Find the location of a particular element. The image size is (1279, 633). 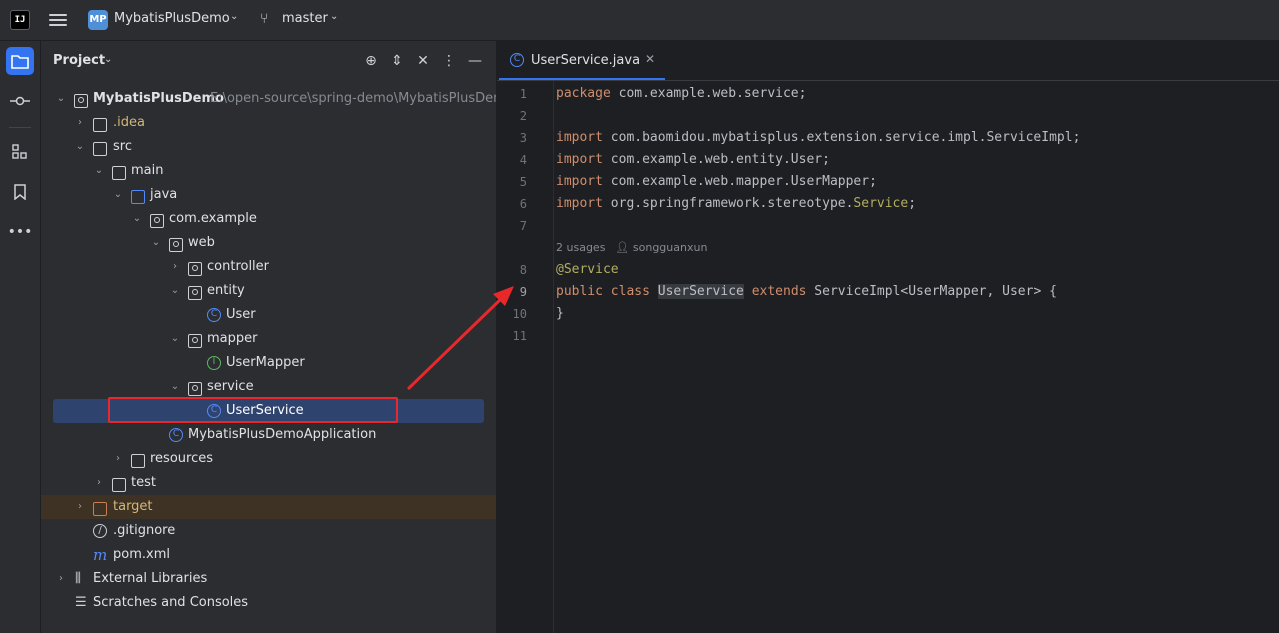

tree-label: UserMapper is located at coordinates (265, 362).